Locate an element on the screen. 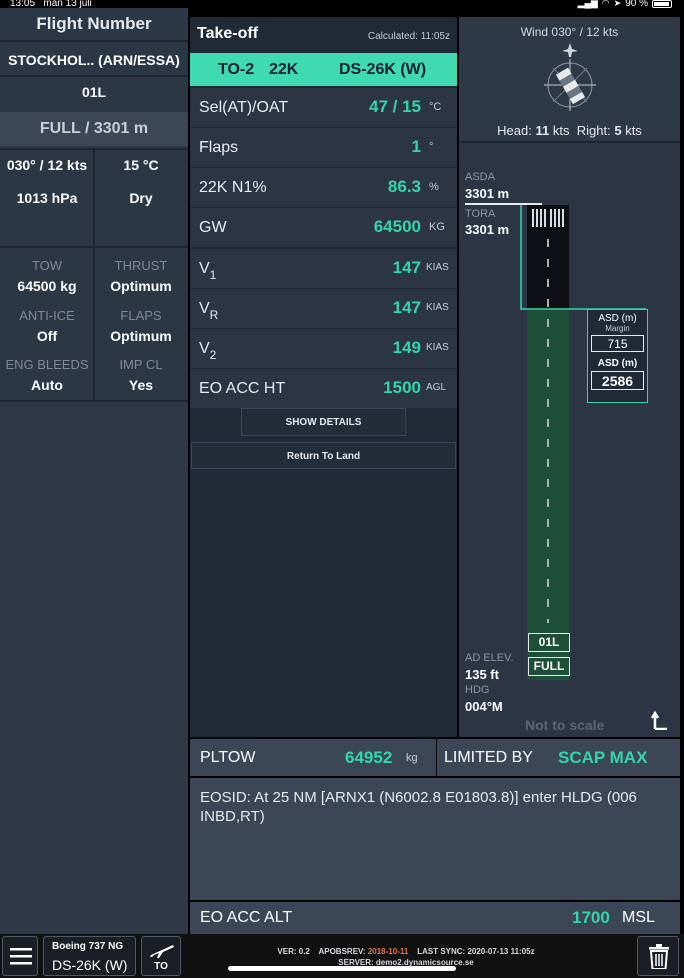 This screenshot has height=978, width=684. eng-bleeds-label: ENG BLEEDS is located at coordinates (47, 364).